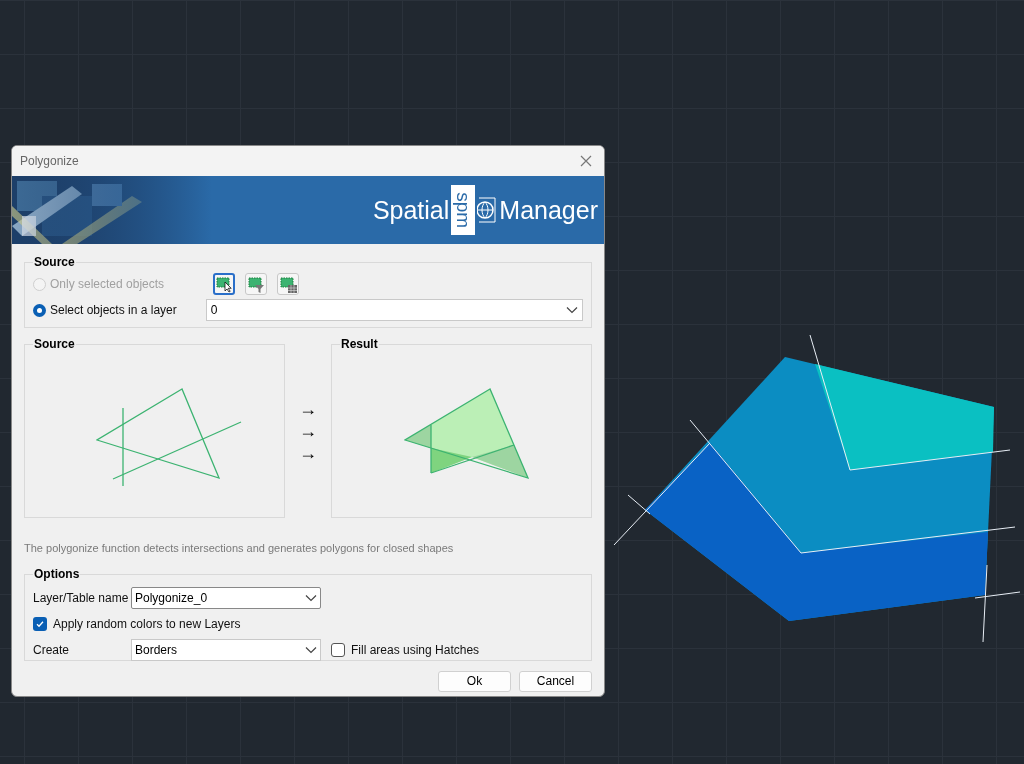 The height and width of the screenshot is (764, 1024). I want to click on field-label: Layer/Table name, so click(81, 598).